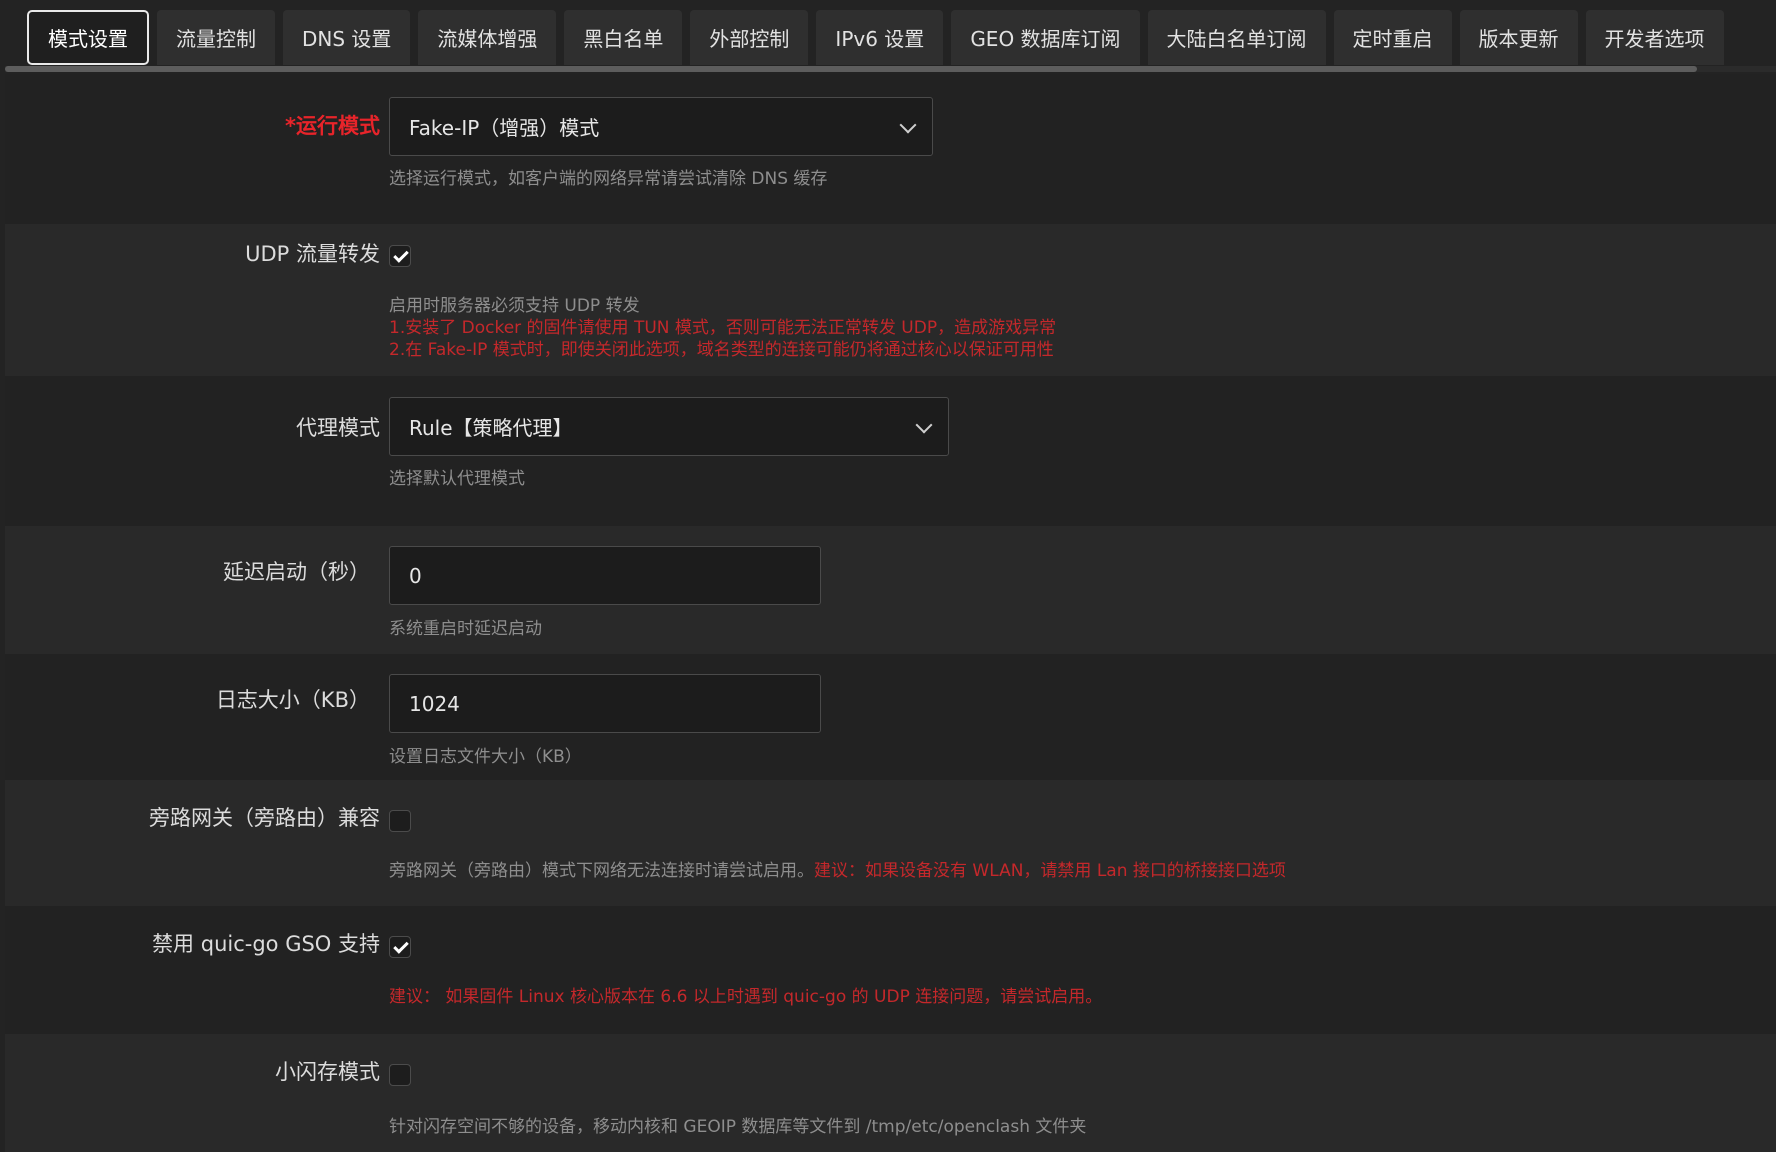  I want to click on delay-start-label: 延迟启动（秒）, so click(296, 572).